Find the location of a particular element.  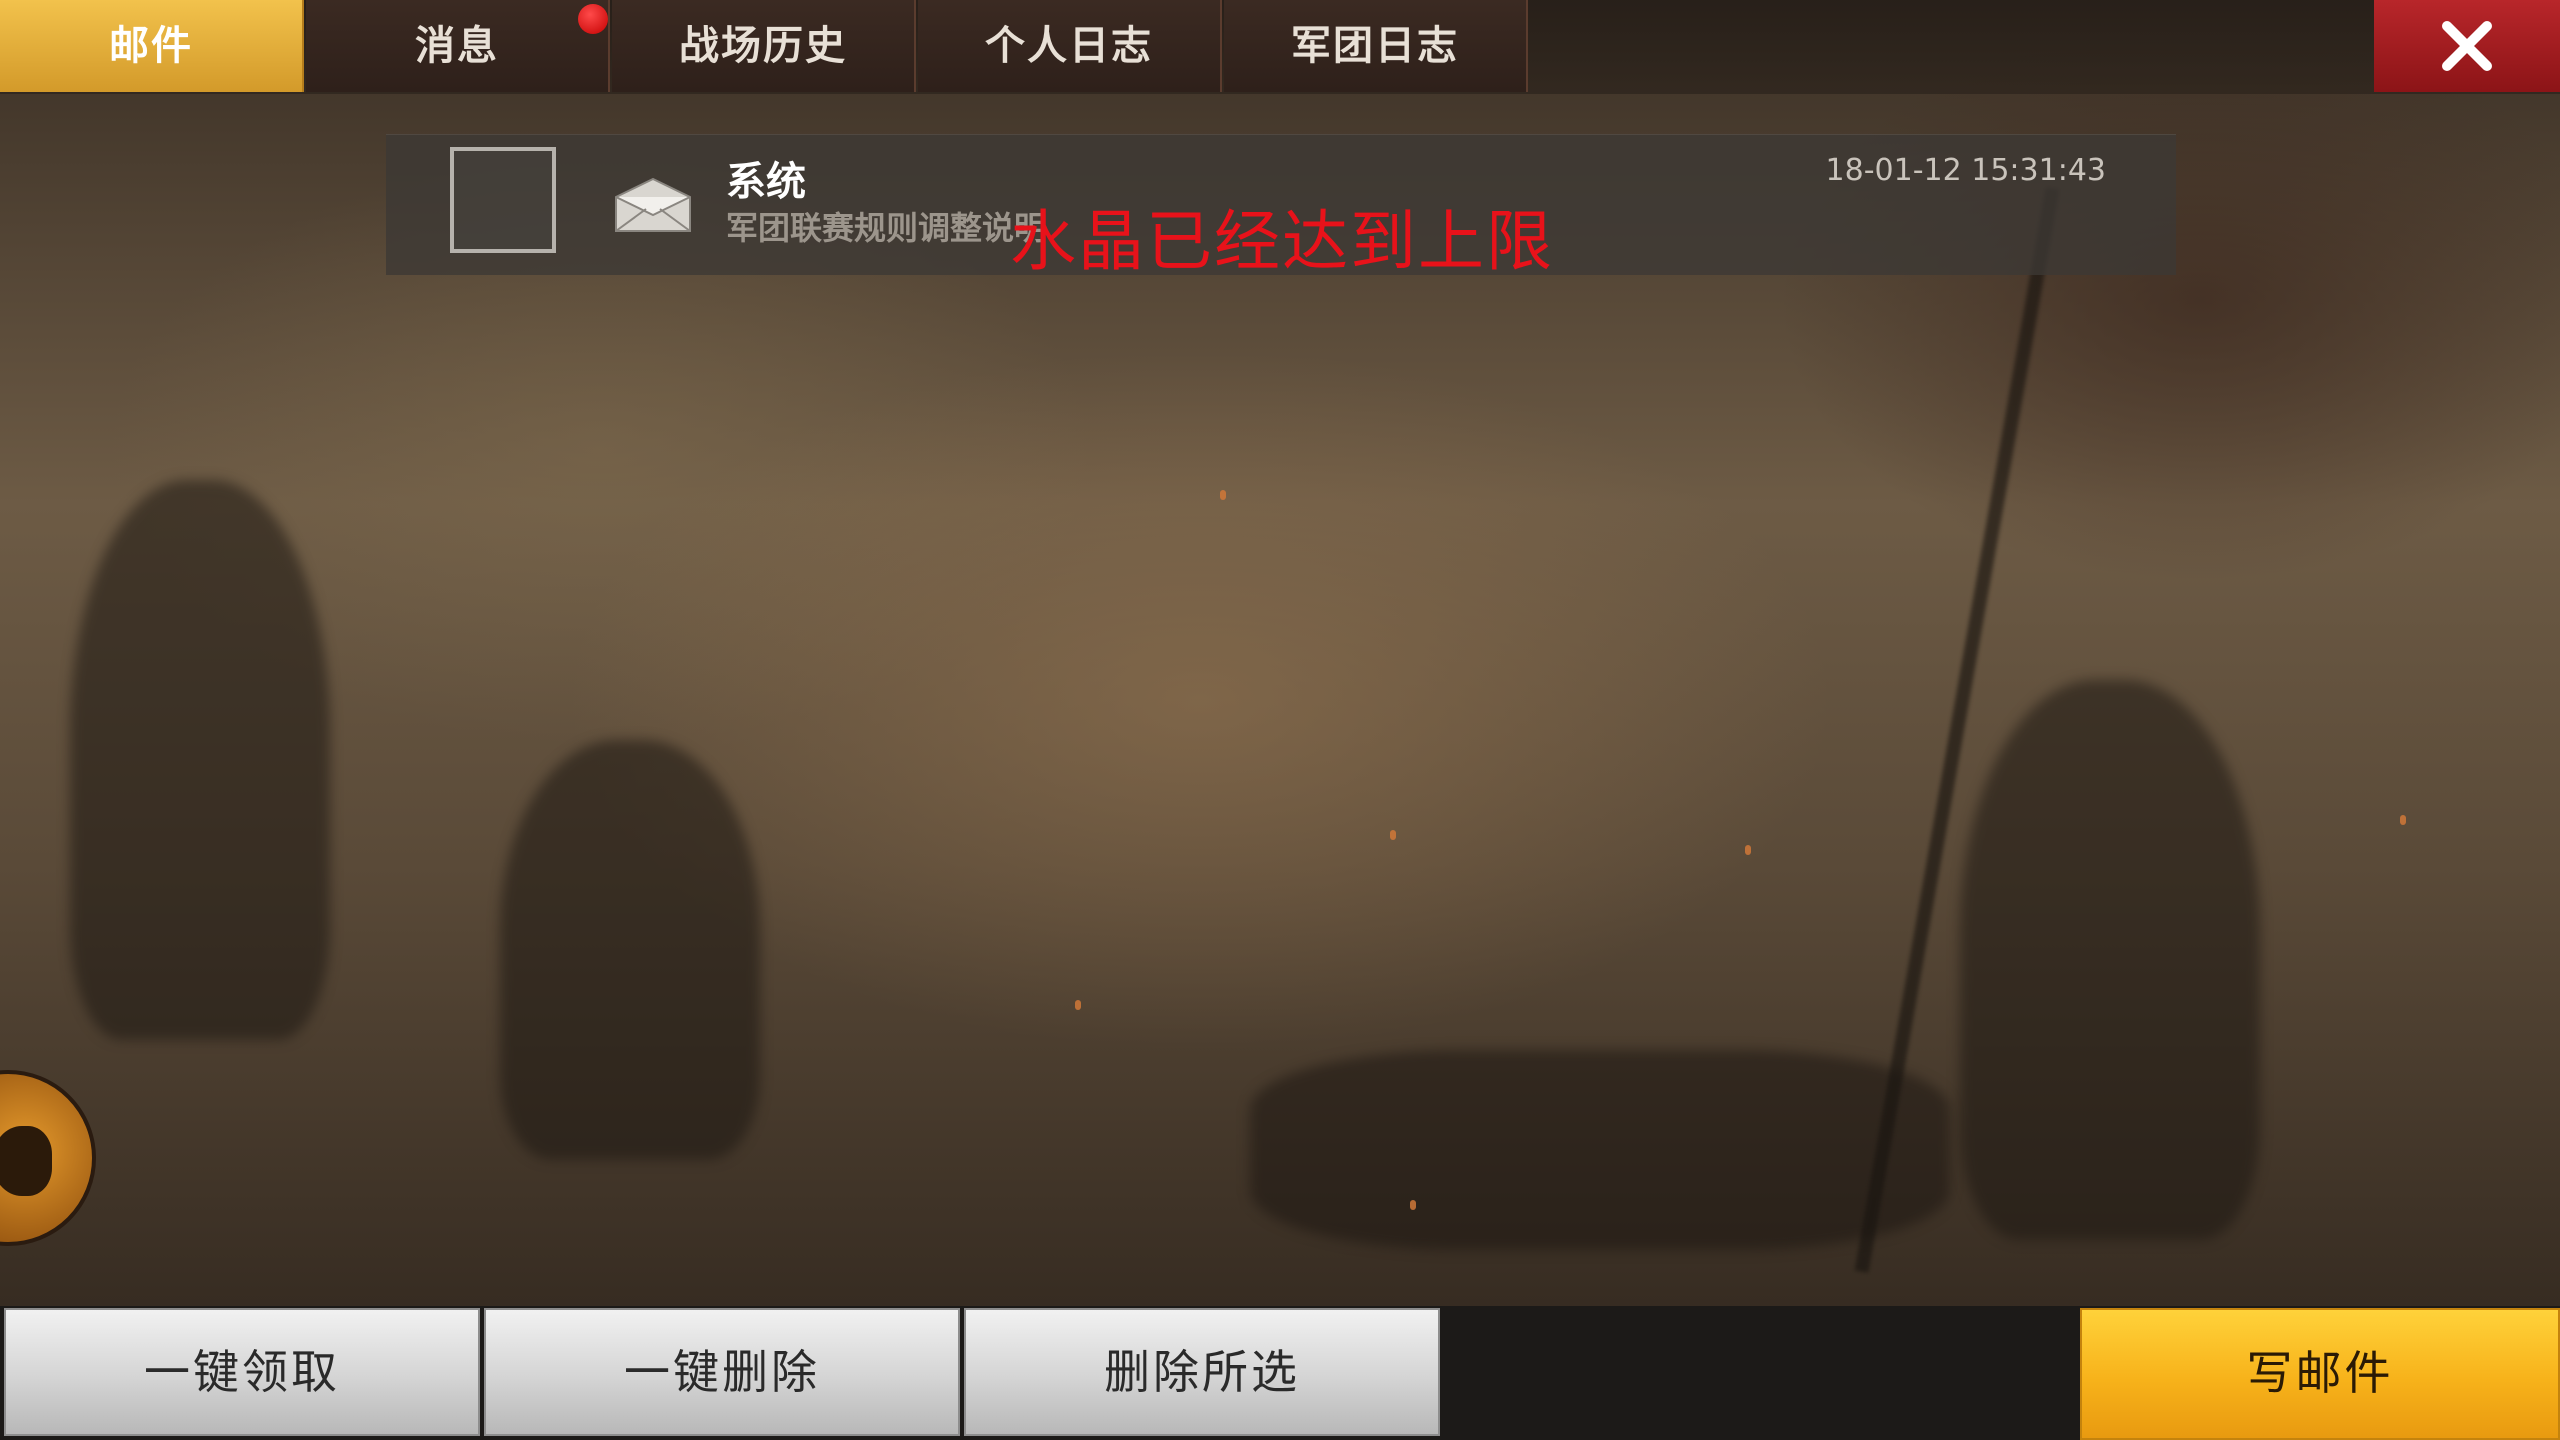

tab-messages: 消息 is located at coordinates (458, 46).